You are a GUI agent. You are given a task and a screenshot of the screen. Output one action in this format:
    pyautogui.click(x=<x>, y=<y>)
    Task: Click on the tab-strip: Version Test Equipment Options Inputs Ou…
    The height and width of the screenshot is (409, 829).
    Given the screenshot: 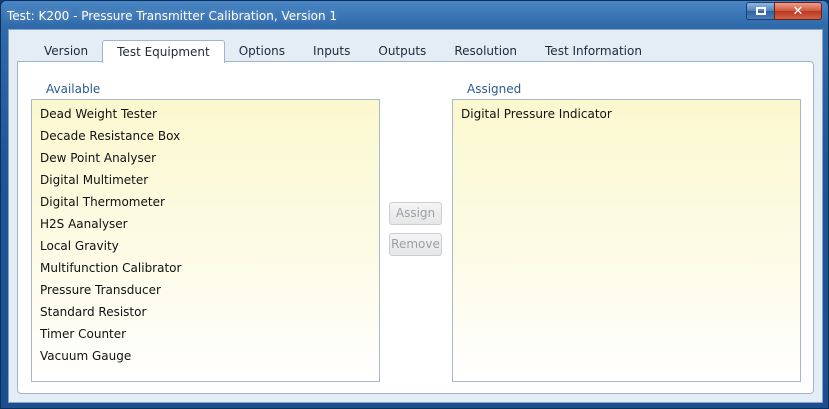 What is the action you would take?
    pyautogui.click(x=343, y=51)
    